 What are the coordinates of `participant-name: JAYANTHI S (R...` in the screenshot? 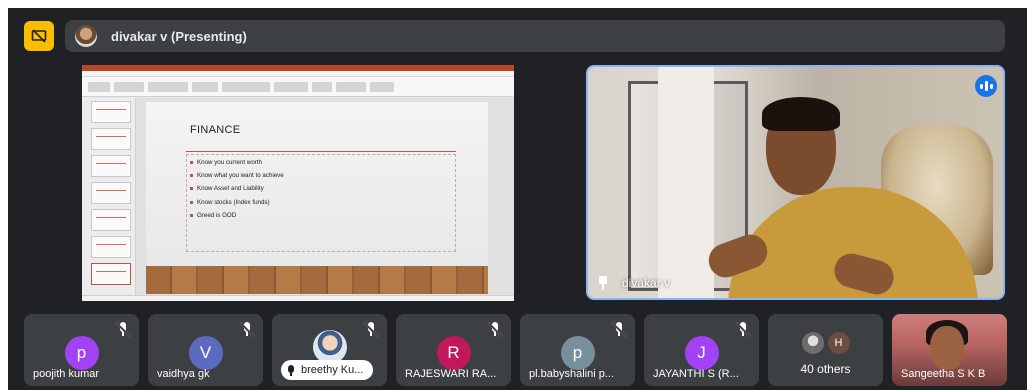 It's located at (696, 374).